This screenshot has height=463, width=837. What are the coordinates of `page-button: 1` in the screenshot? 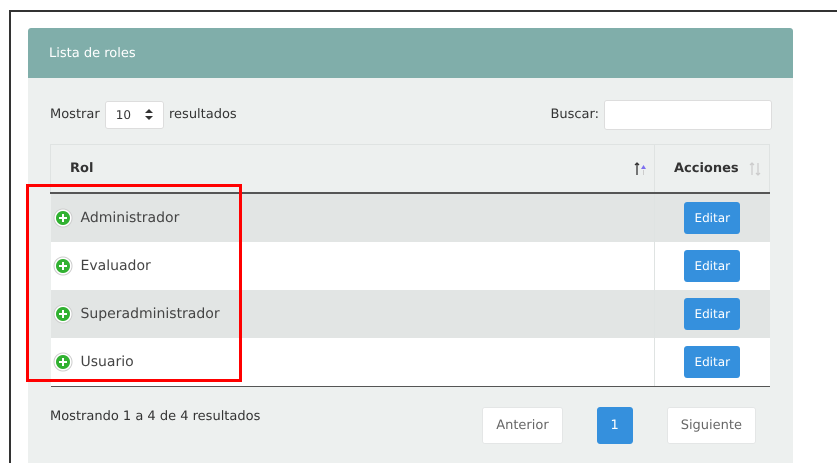 It's located at (614, 425).